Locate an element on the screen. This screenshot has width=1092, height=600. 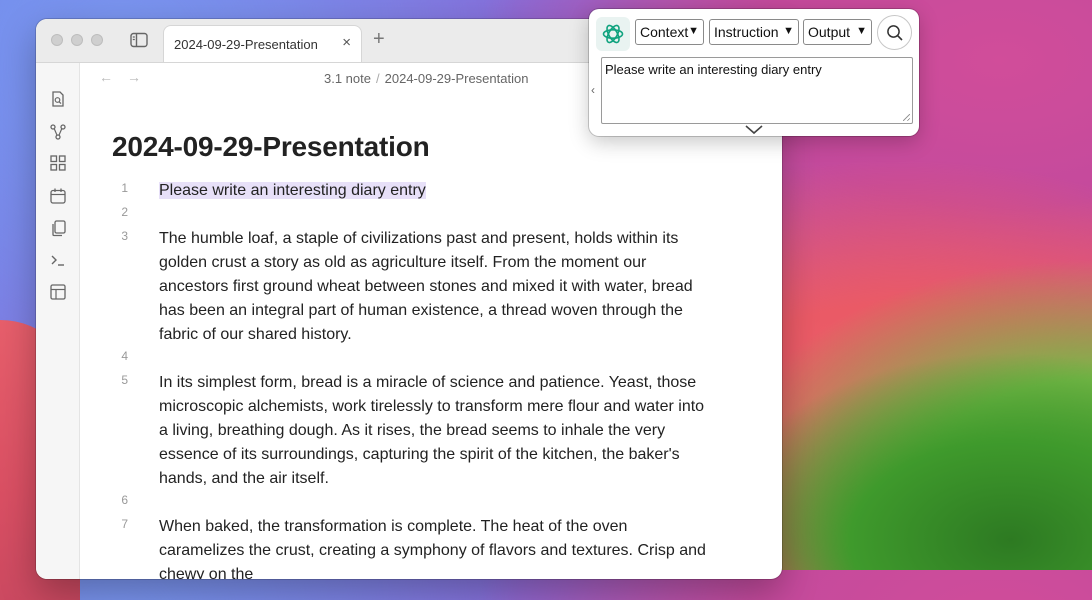
editor-line: 1 Please write an interesting diary entry is located at coordinates (412, 191).